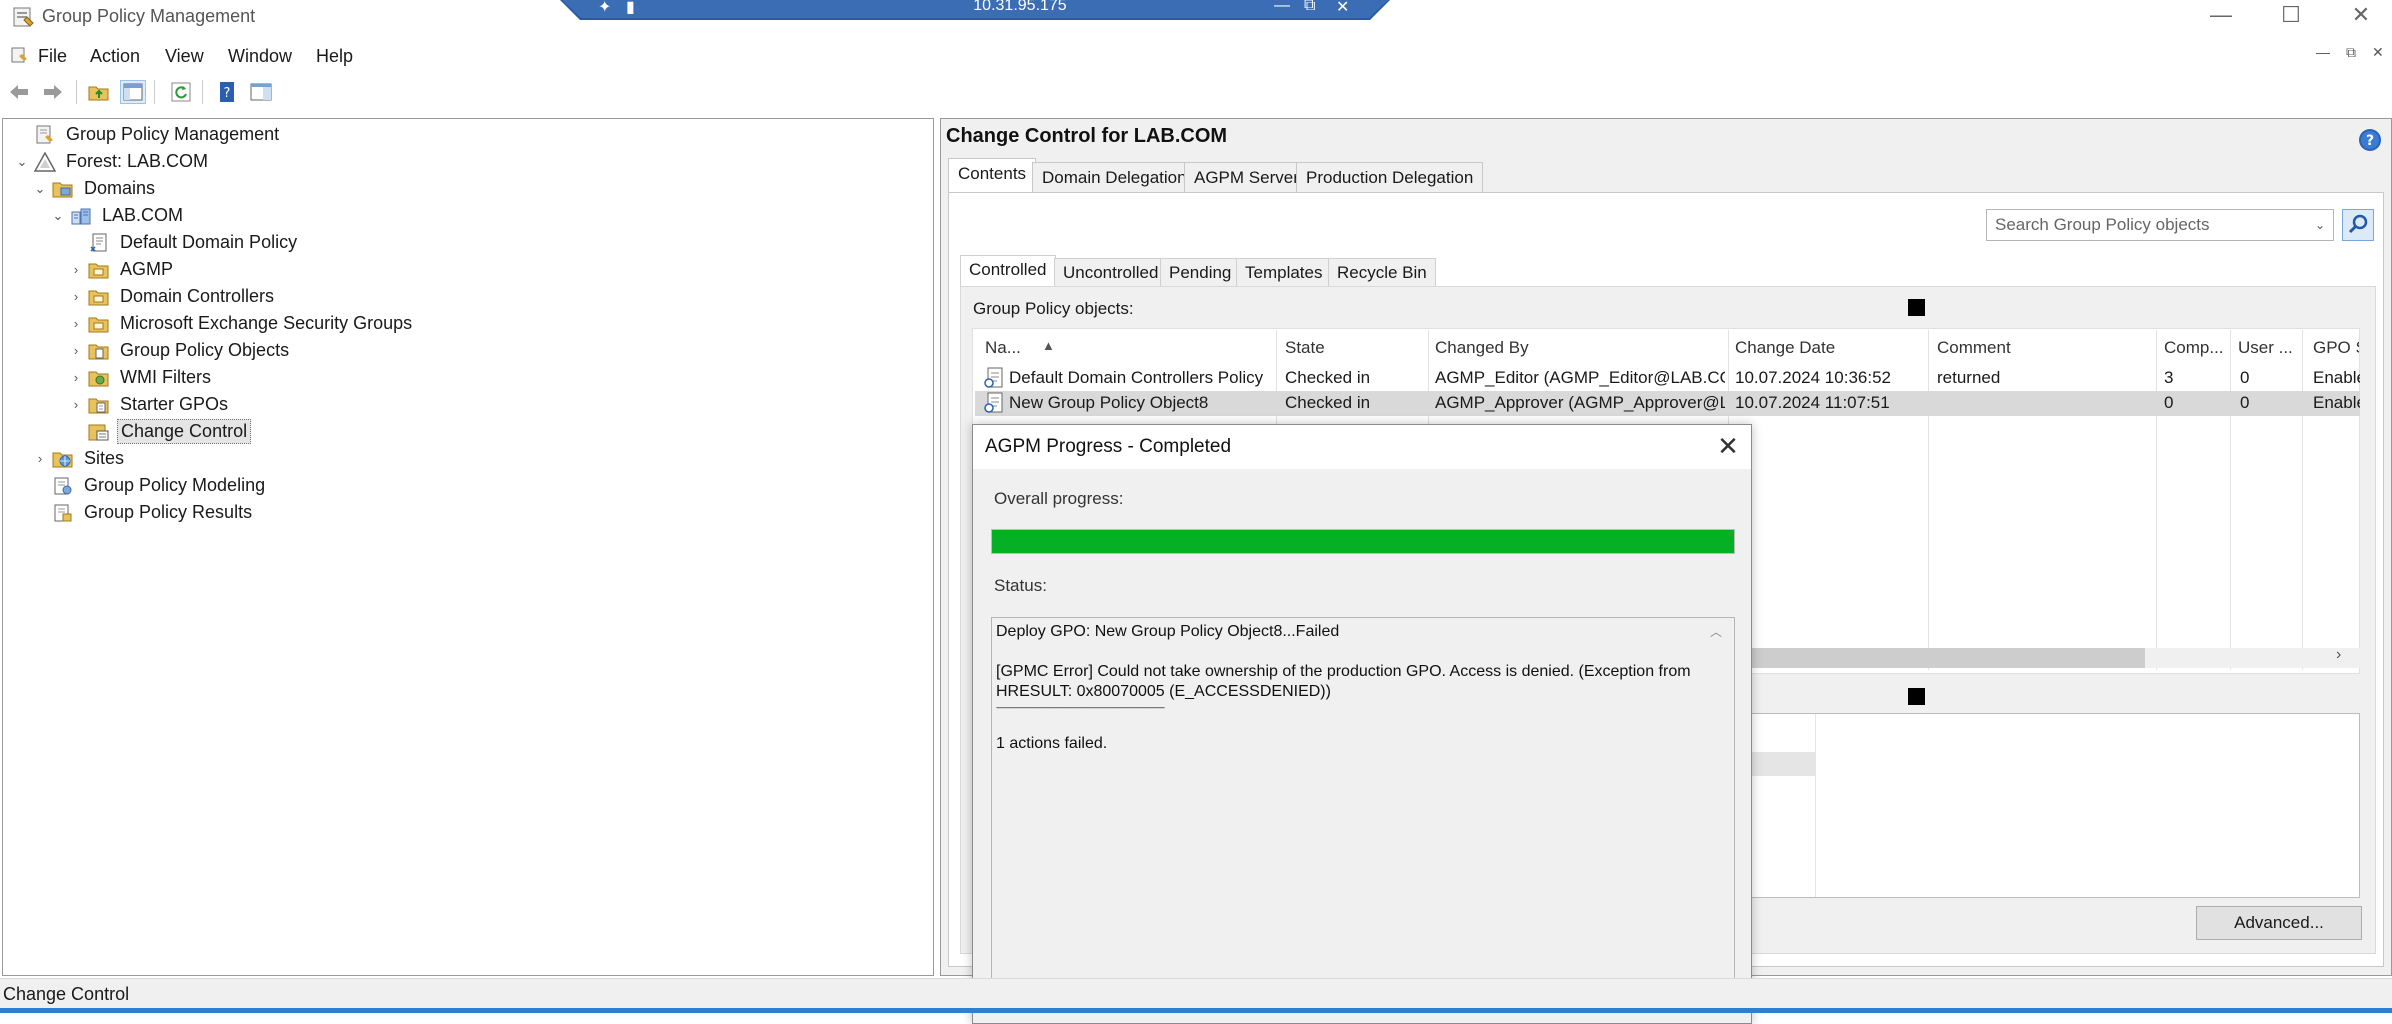  Describe the element at coordinates (630, 8) in the screenshot. I see `signal-icon: ▮` at that location.